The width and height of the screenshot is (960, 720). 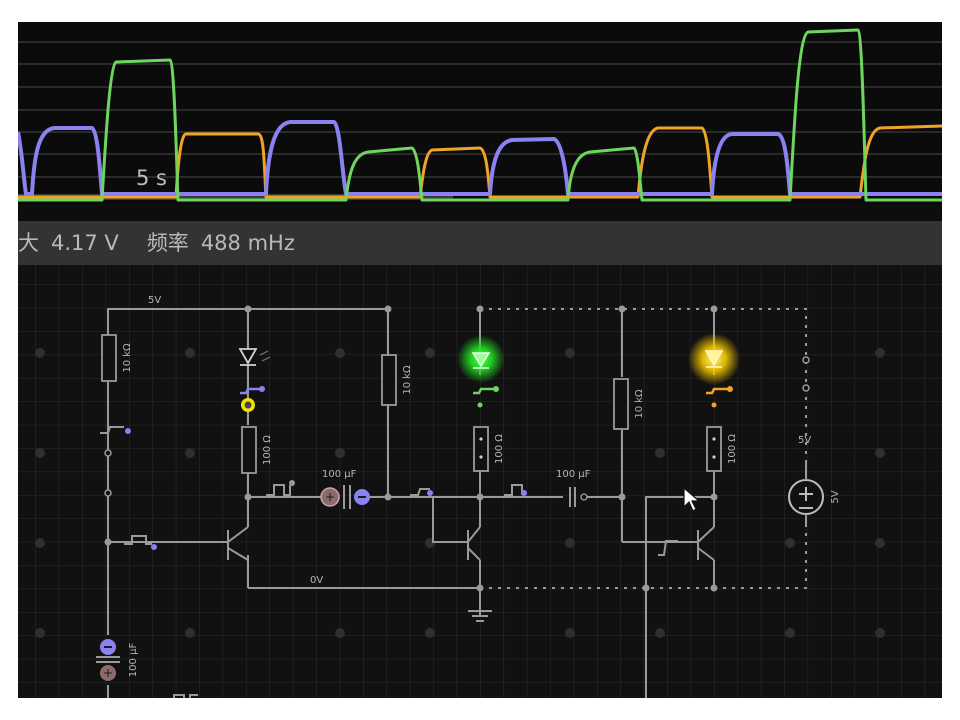 I want to click on resistor-r-led3, so click(x=714, y=449).